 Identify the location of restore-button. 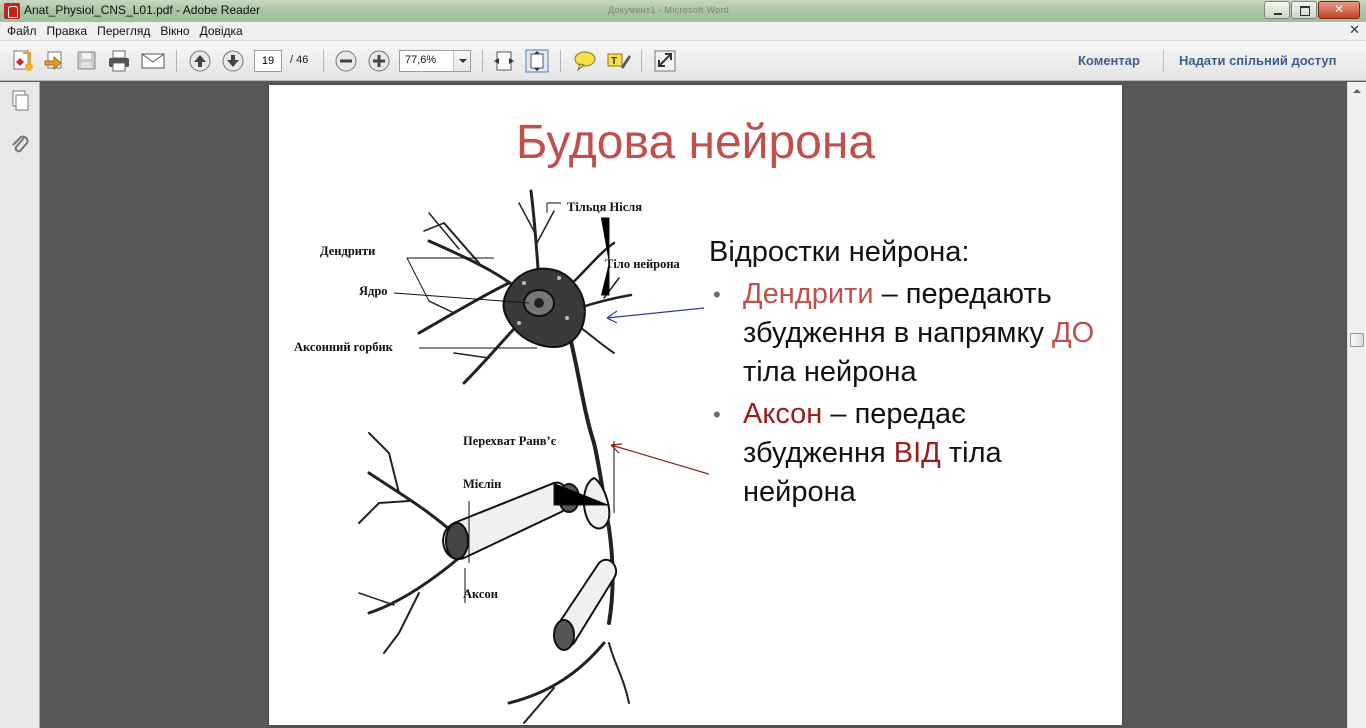
(1304, 10).